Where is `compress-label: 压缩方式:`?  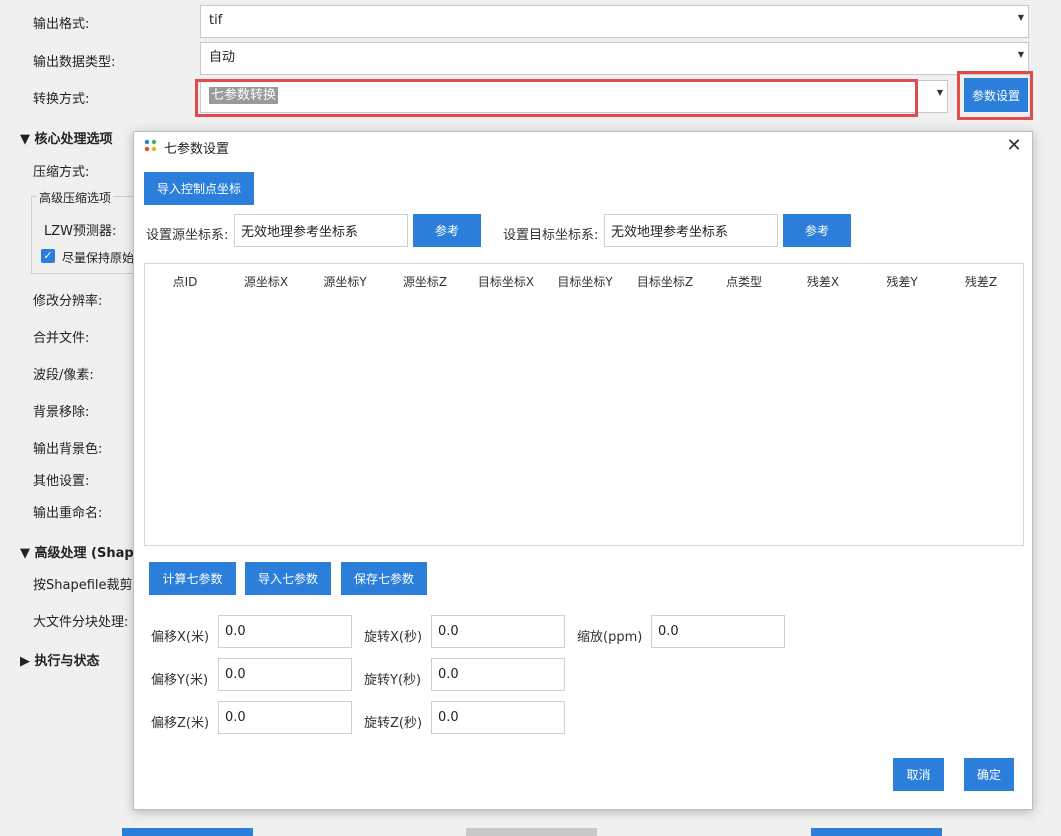
compress-label: 压缩方式: is located at coordinates (61, 172).